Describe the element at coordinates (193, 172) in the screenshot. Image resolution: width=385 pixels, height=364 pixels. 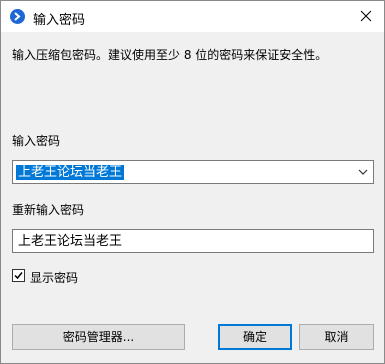
I see `password-combobox: 上老王论坛当老王` at that location.